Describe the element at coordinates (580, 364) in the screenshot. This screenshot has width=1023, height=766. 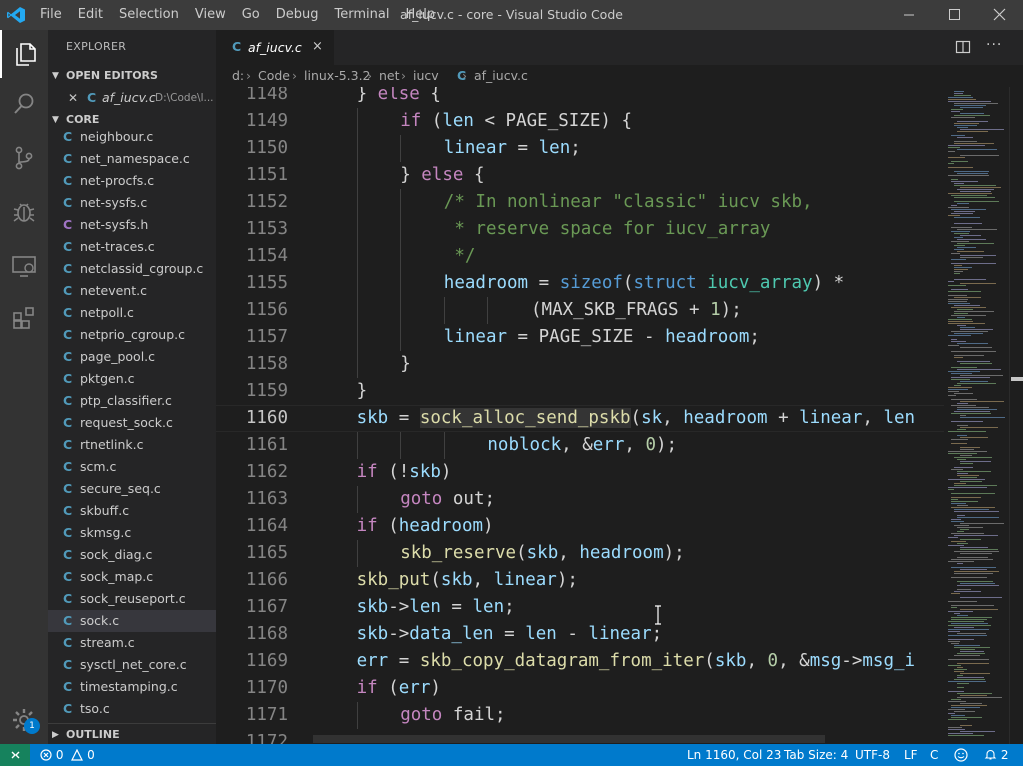
I see `code-line: 1158}` at that location.